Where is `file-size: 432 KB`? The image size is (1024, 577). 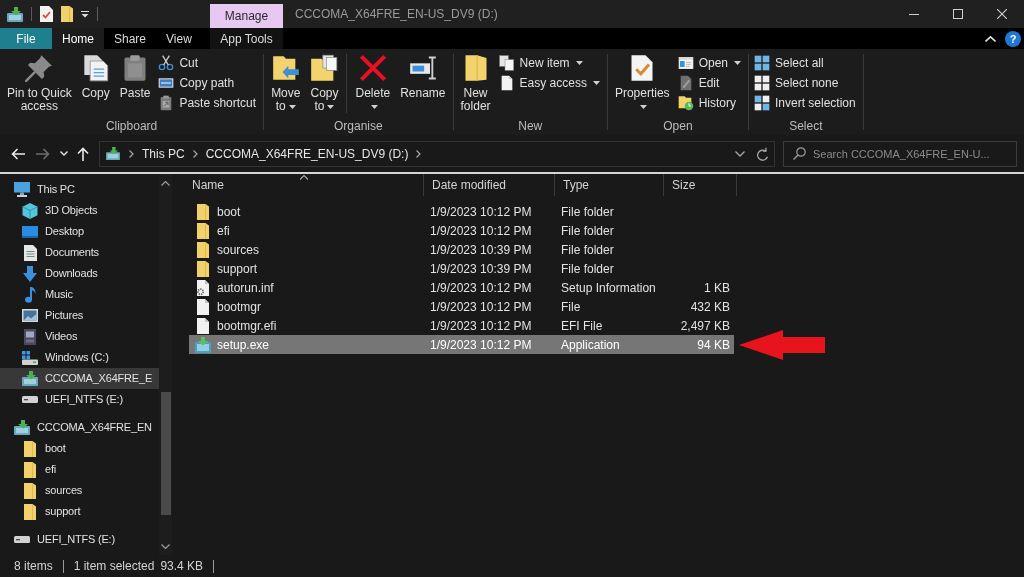 file-size: 432 KB is located at coordinates (710, 307).